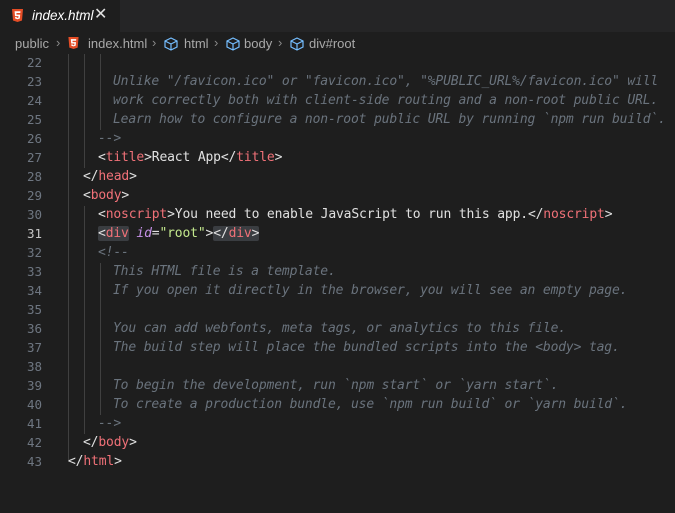 This screenshot has width=675, height=513. I want to click on code-line: 42 </body>, so click(337, 443).